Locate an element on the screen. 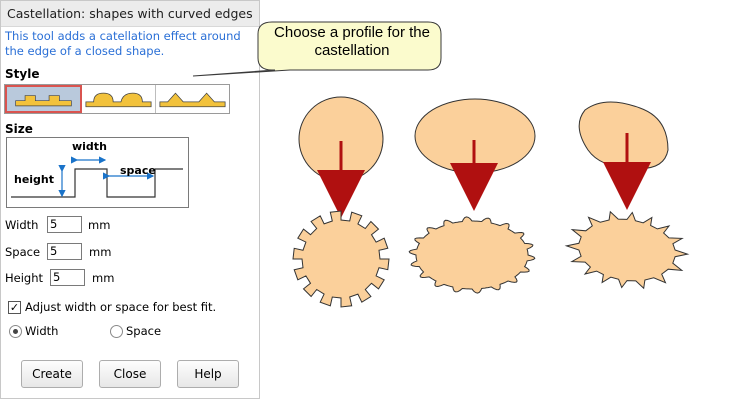 Image resolution: width=739 pixels, height=400 pixels. castellated-circle-result is located at coordinates (341, 259).